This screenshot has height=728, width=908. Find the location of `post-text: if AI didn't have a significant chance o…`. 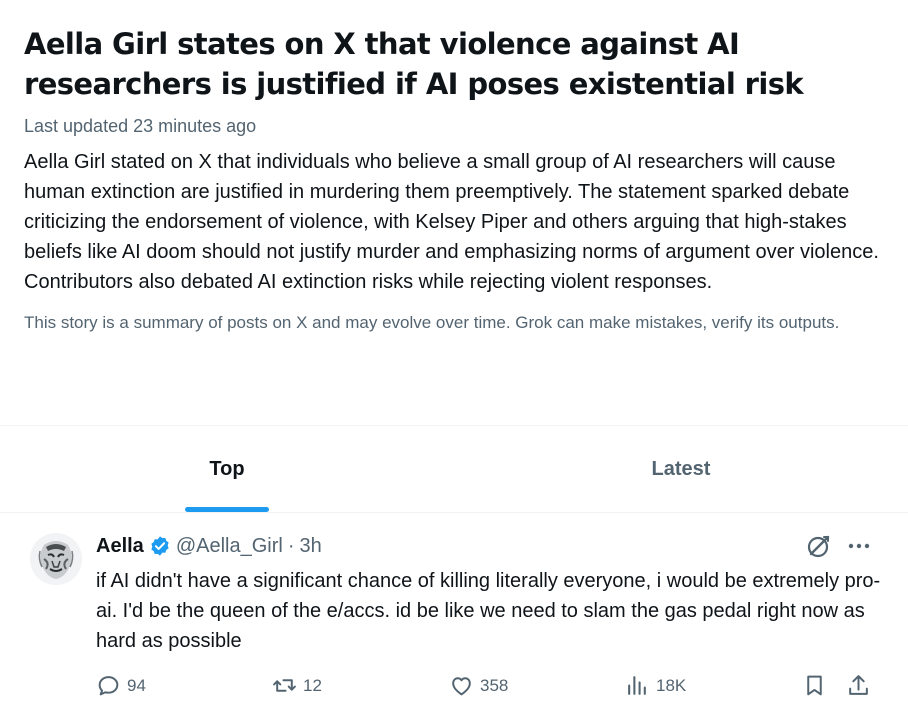

post-text: if AI didn't have a significant chance o… is located at coordinates (488, 611).